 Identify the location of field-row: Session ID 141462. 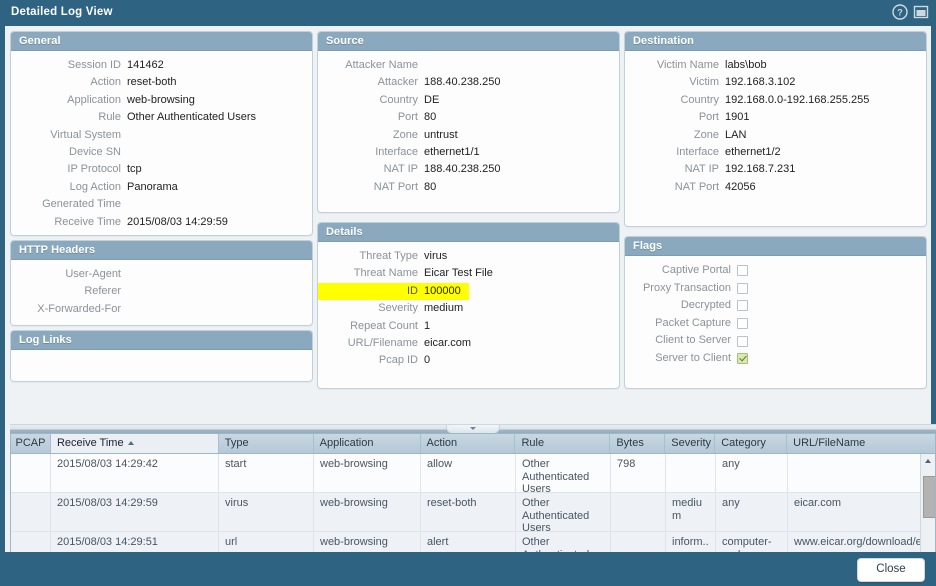
(161, 65).